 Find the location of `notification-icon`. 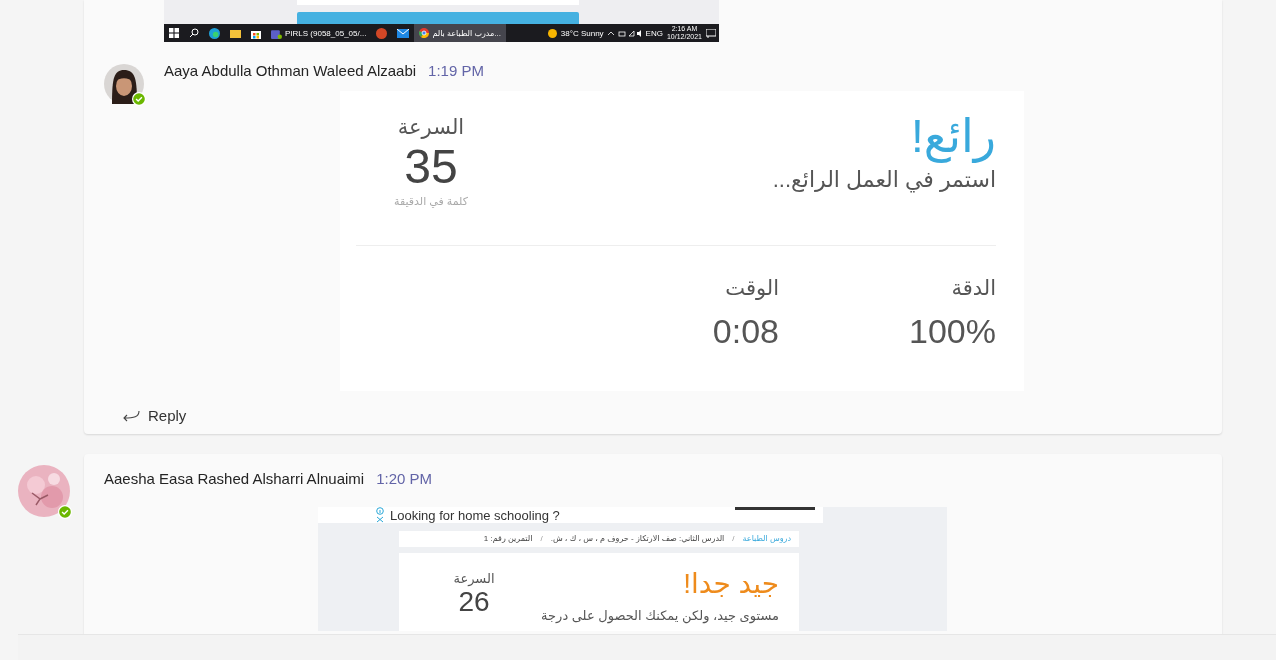

notification-icon is located at coordinates (711, 33).